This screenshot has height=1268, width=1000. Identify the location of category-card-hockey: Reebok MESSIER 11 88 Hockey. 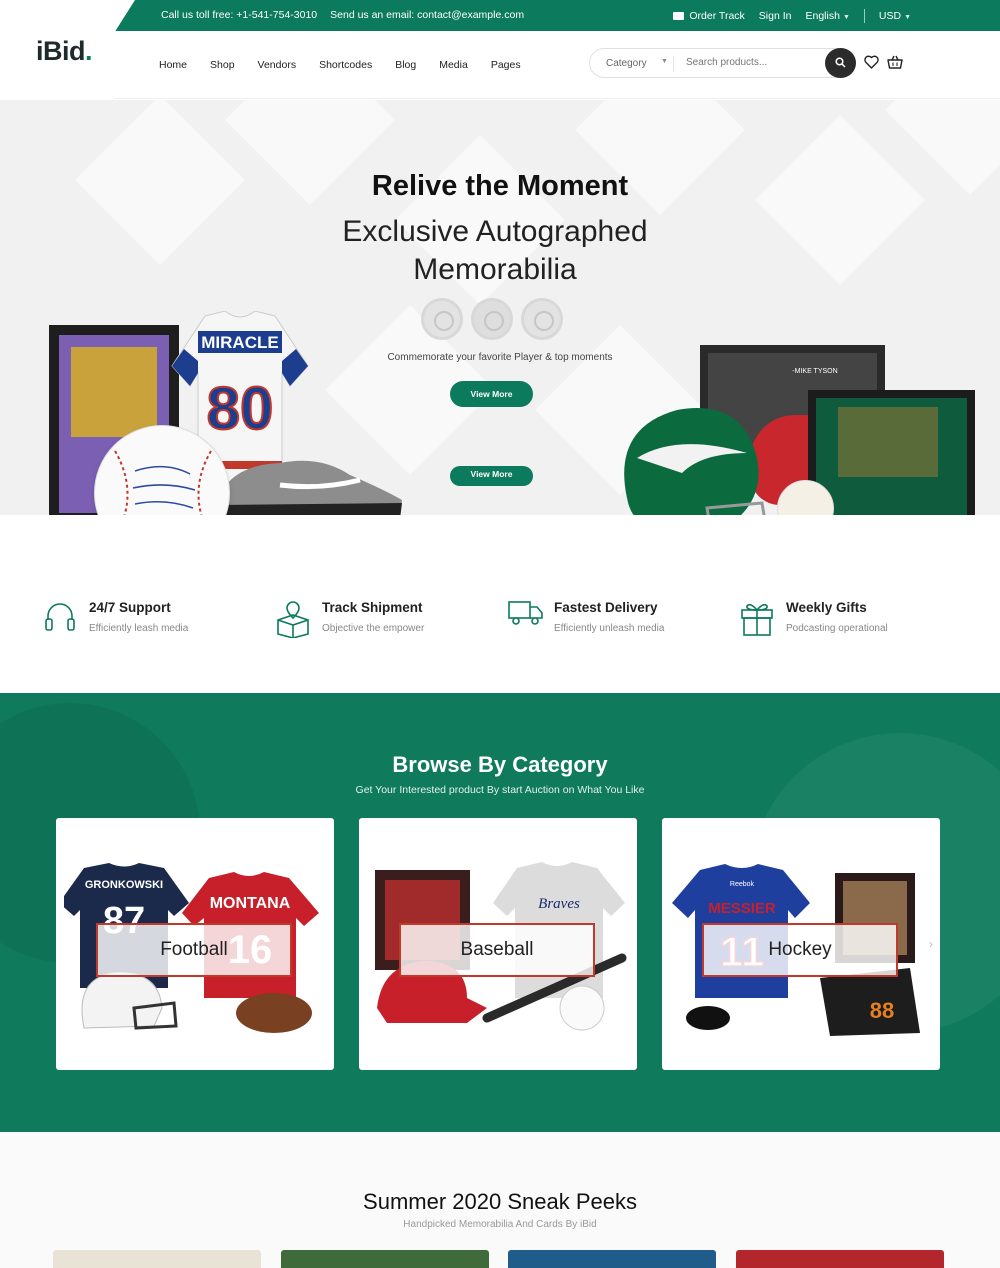
(801, 944).